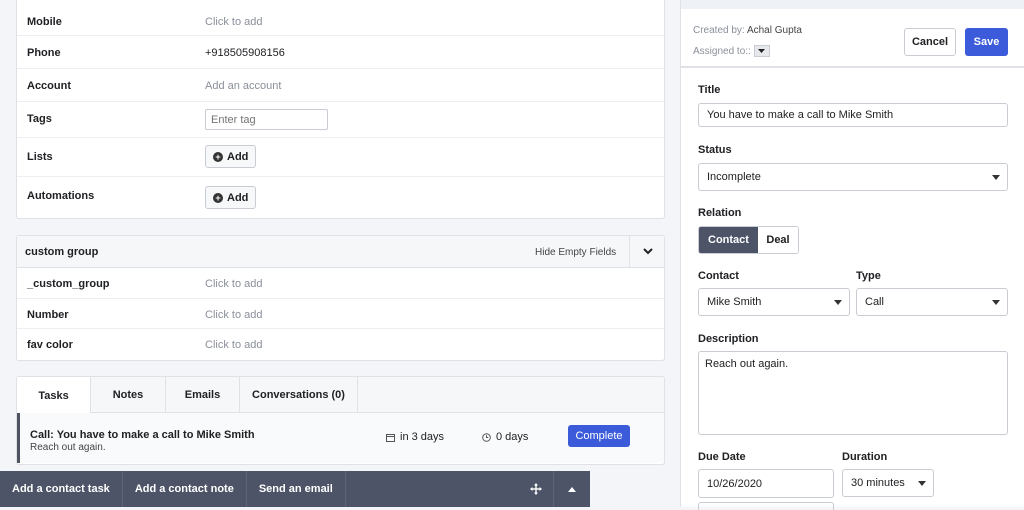 This screenshot has height=510, width=1024. Describe the element at coordinates (233, 345) in the screenshot. I see `fav-color-click-to-add: Click to add` at that location.